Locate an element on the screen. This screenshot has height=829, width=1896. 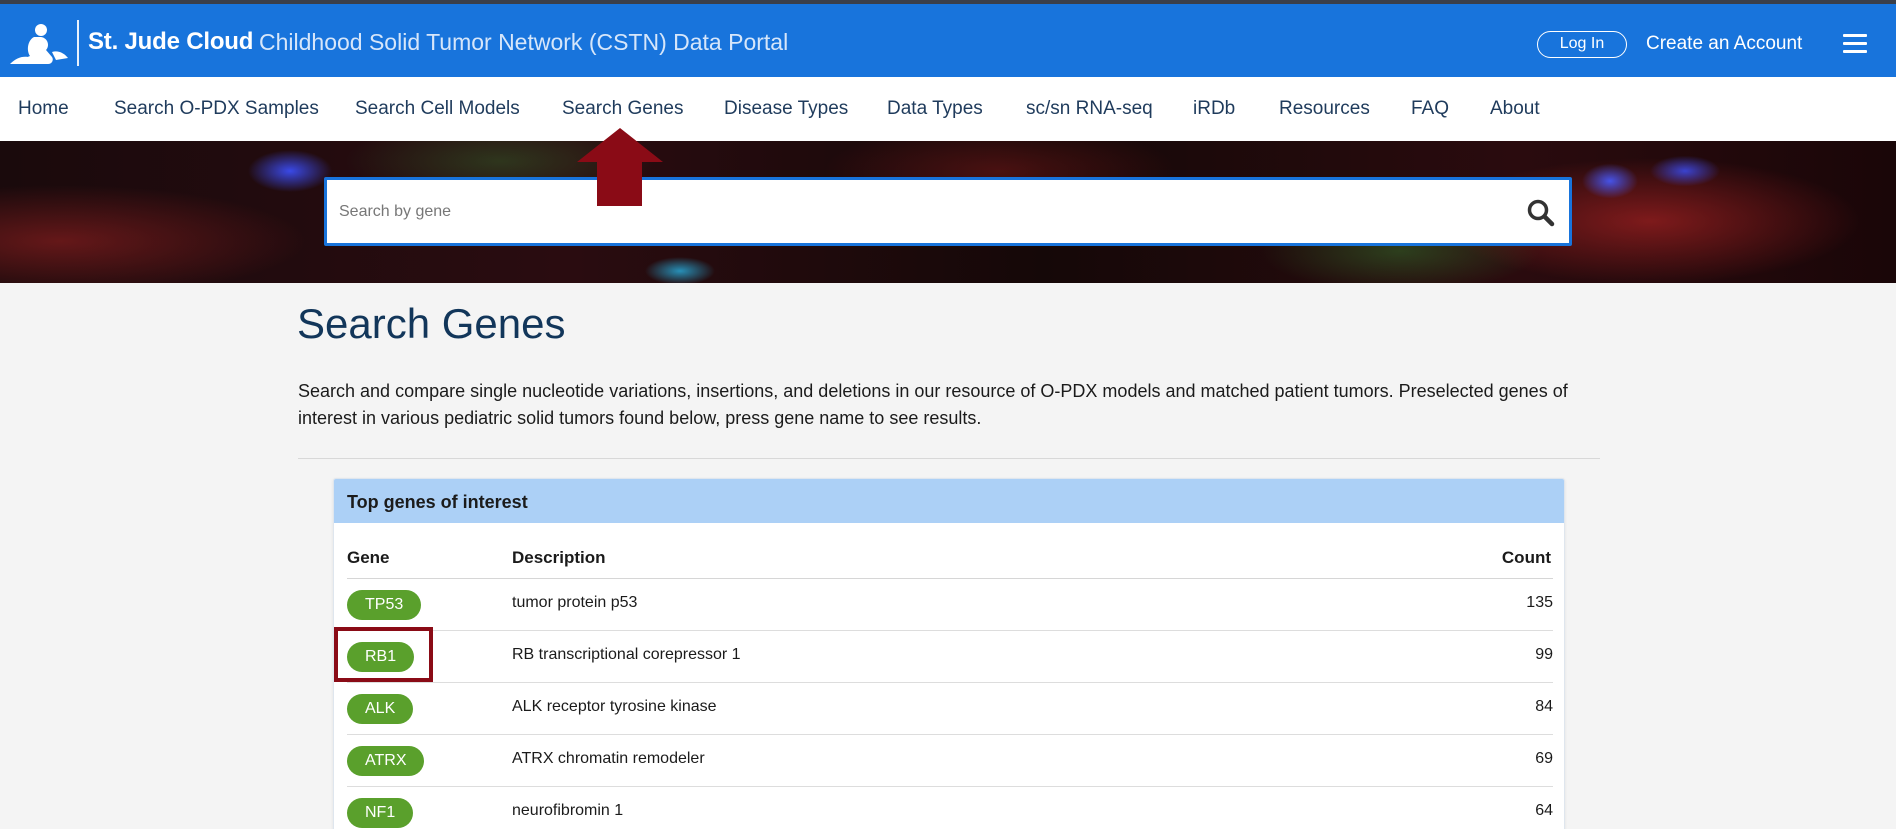
gene-count: 135 is located at coordinates (1539, 602).